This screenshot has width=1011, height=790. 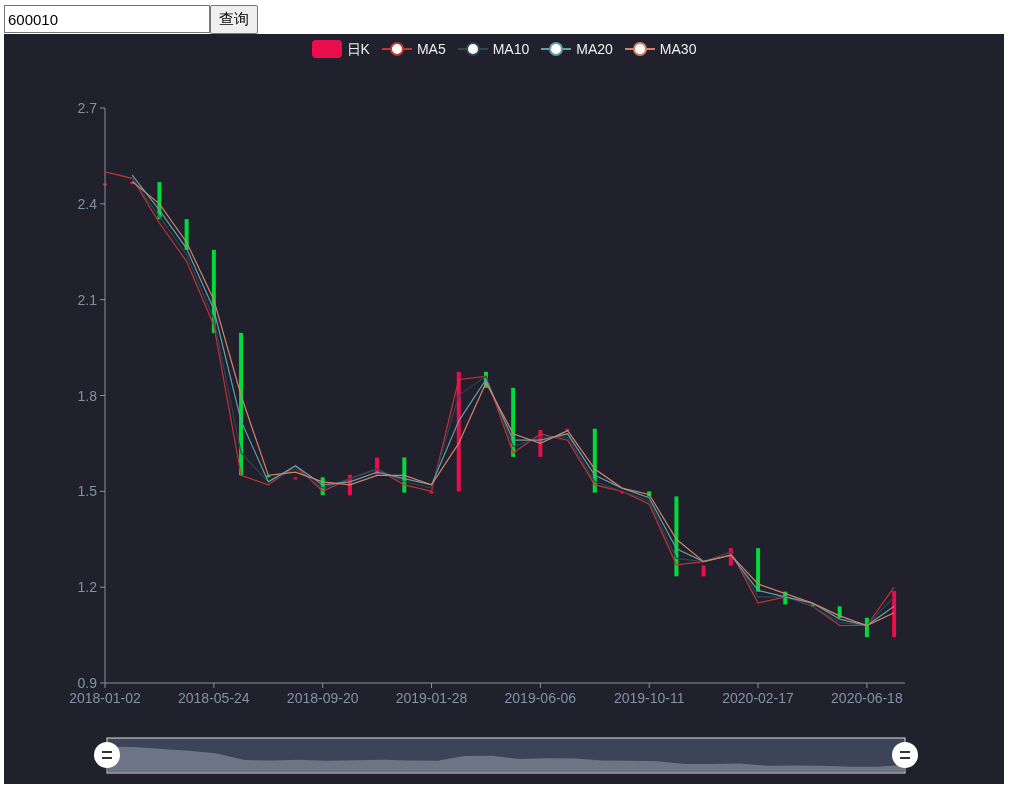 I want to click on axis-tick-label: 2020-02-17, so click(x=758, y=698).